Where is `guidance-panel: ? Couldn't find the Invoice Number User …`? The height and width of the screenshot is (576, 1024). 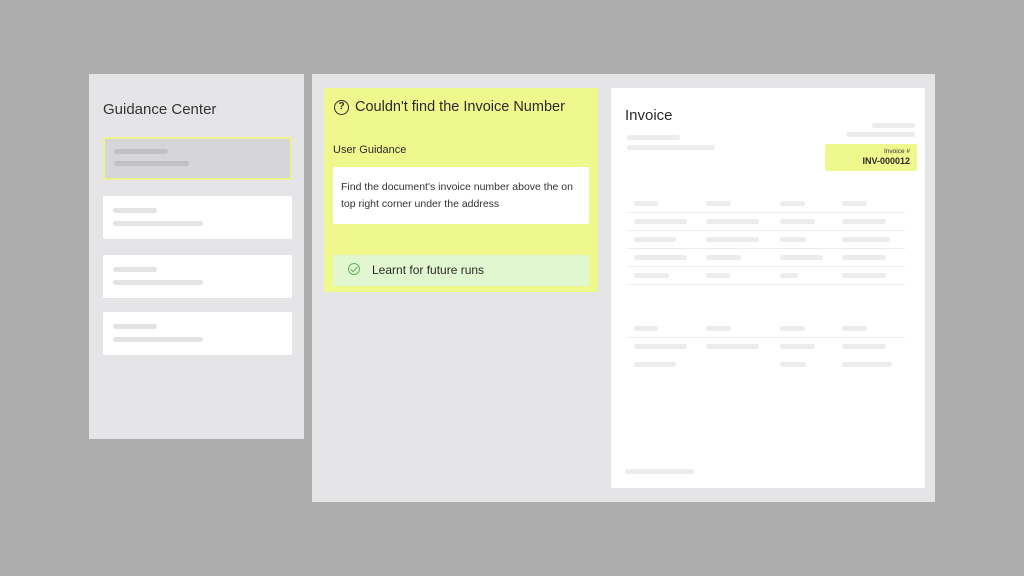 guidance-panel: ? Couldn't find the Invoice Number User … is located at coordinates (461, 190).